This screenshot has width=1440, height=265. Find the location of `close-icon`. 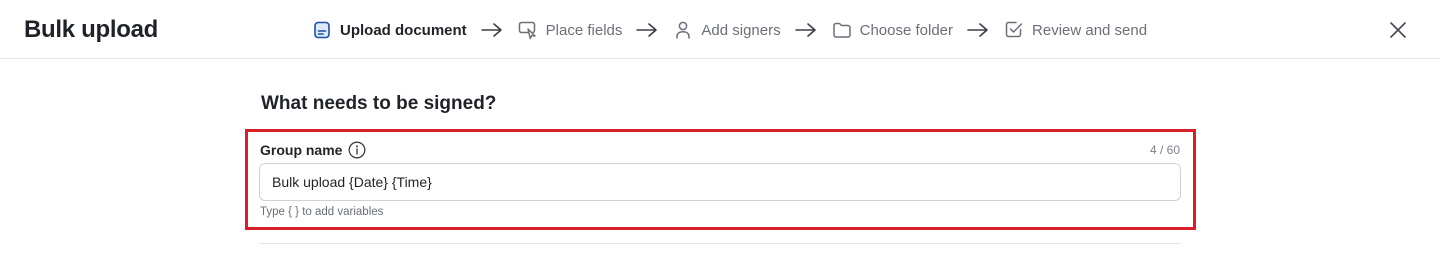

close-icon is located at coordinates (1398, 30).